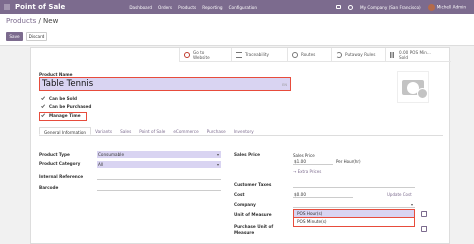  I want to click on putaway-rules-label: Putaway Rules, so click(360, 54).